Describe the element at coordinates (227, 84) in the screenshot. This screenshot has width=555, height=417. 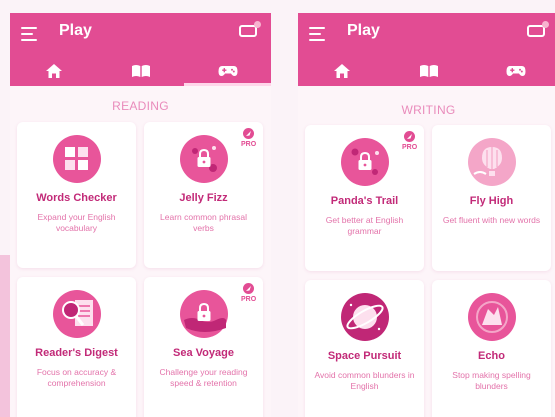
I see `active-tab-indicator` at that location.